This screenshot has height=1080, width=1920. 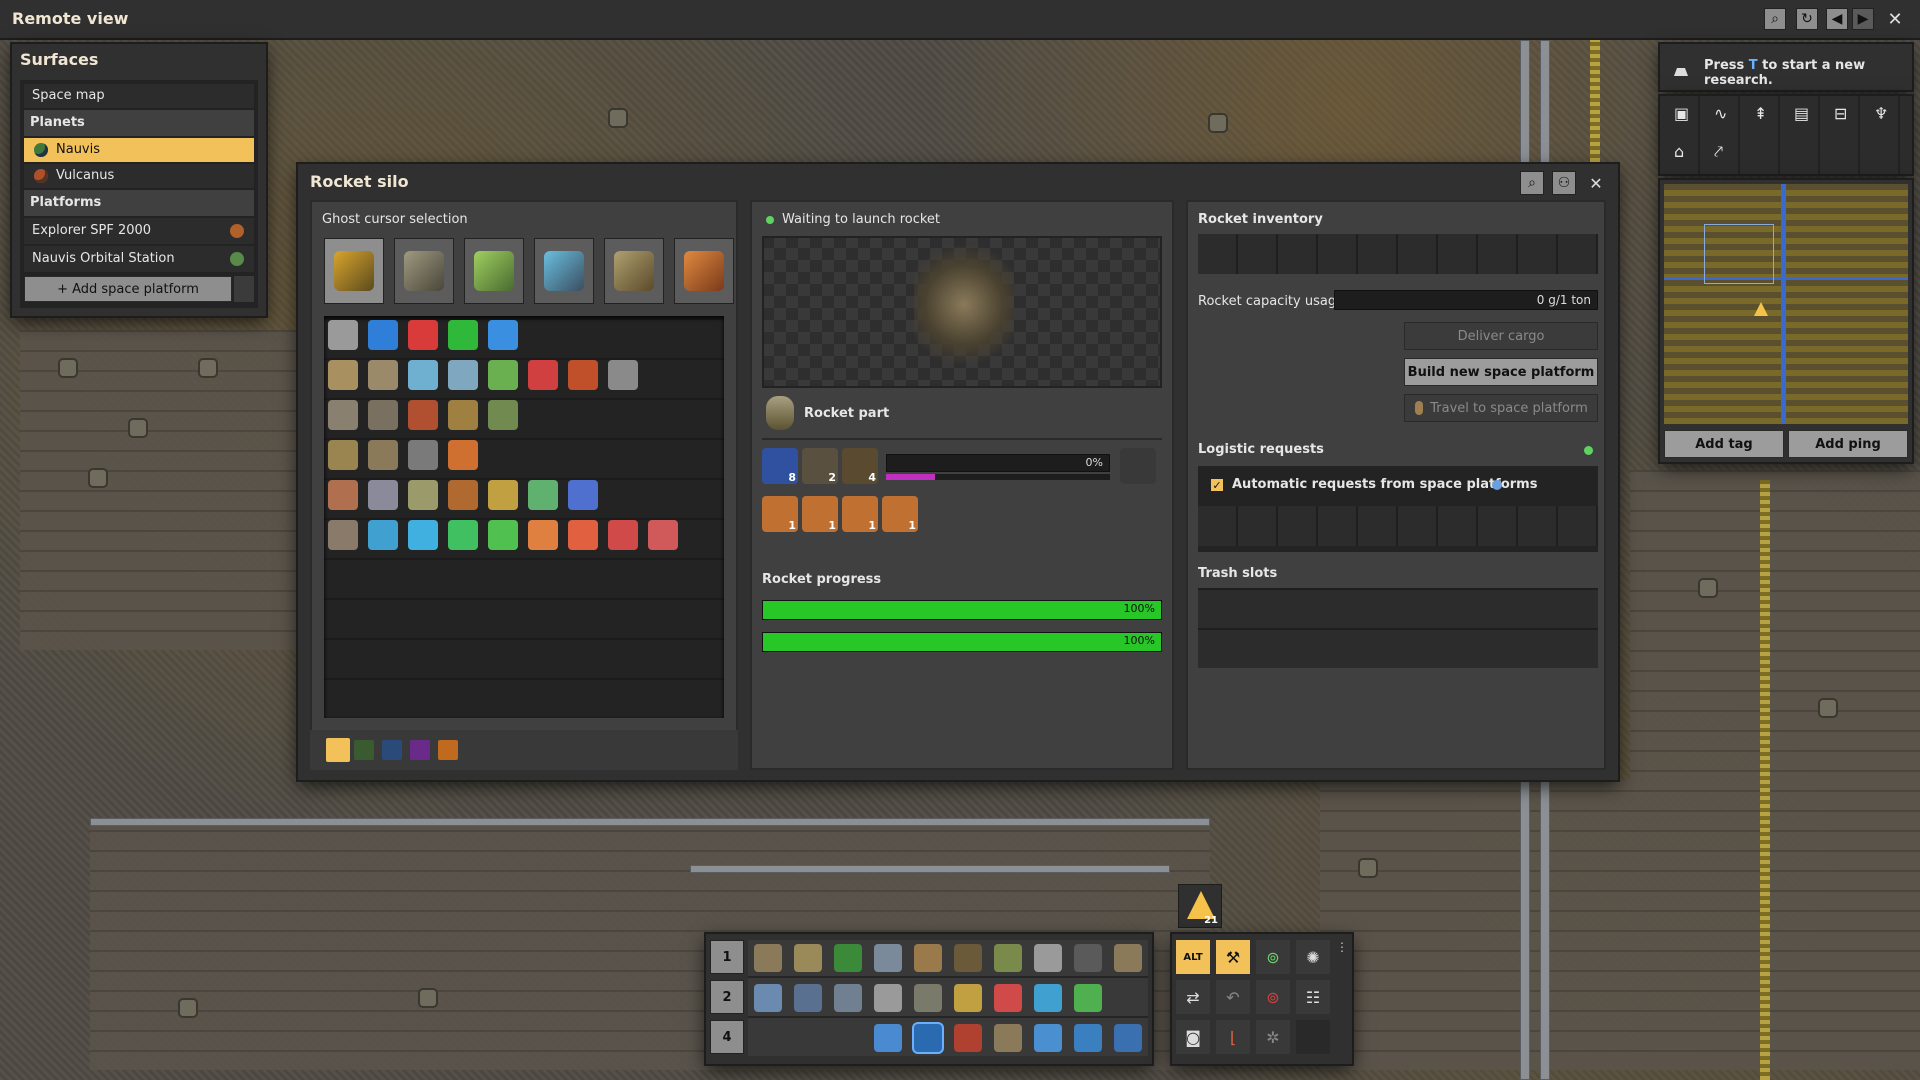 I want to click on quickbar-row-button: 1, so click(x=727, y=957).